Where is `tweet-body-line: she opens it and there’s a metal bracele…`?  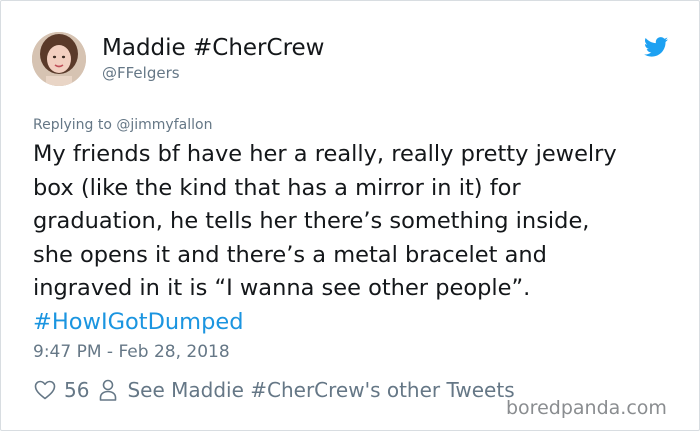
tweet-body-line: she opens it and there’s a metal bracele… is located at coordinates (290, 254).